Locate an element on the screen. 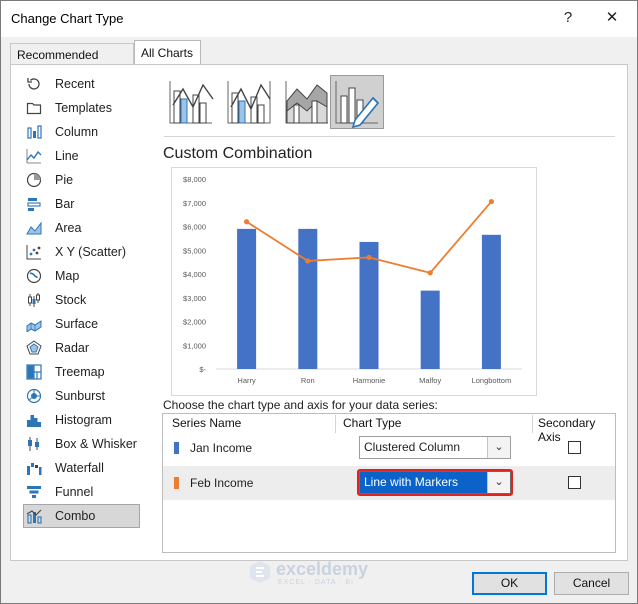  sidebar-item-label: Stock is located at coordinates (71, 300).